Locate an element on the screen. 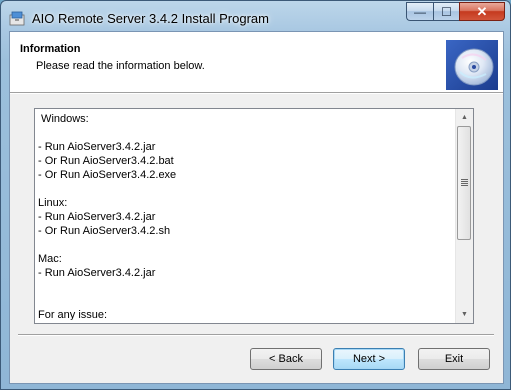 This screenshot has width=511, height=390. footer-divider is located at coordinates (256, 335).